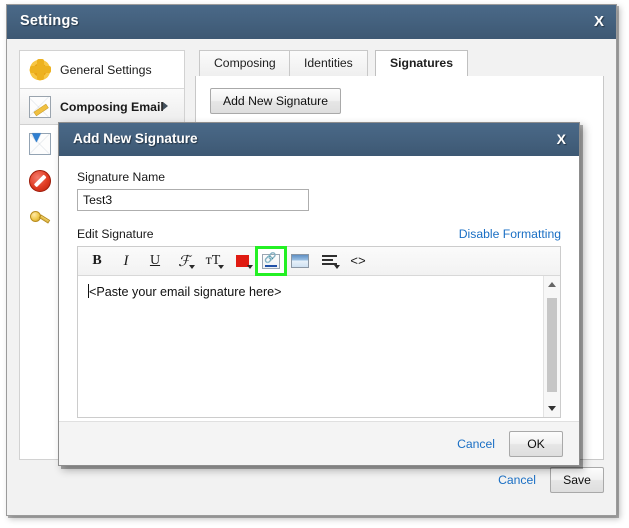 This screenshot has height=528, width=629. I want to click on underline-glyph: U, so click(155, 260).